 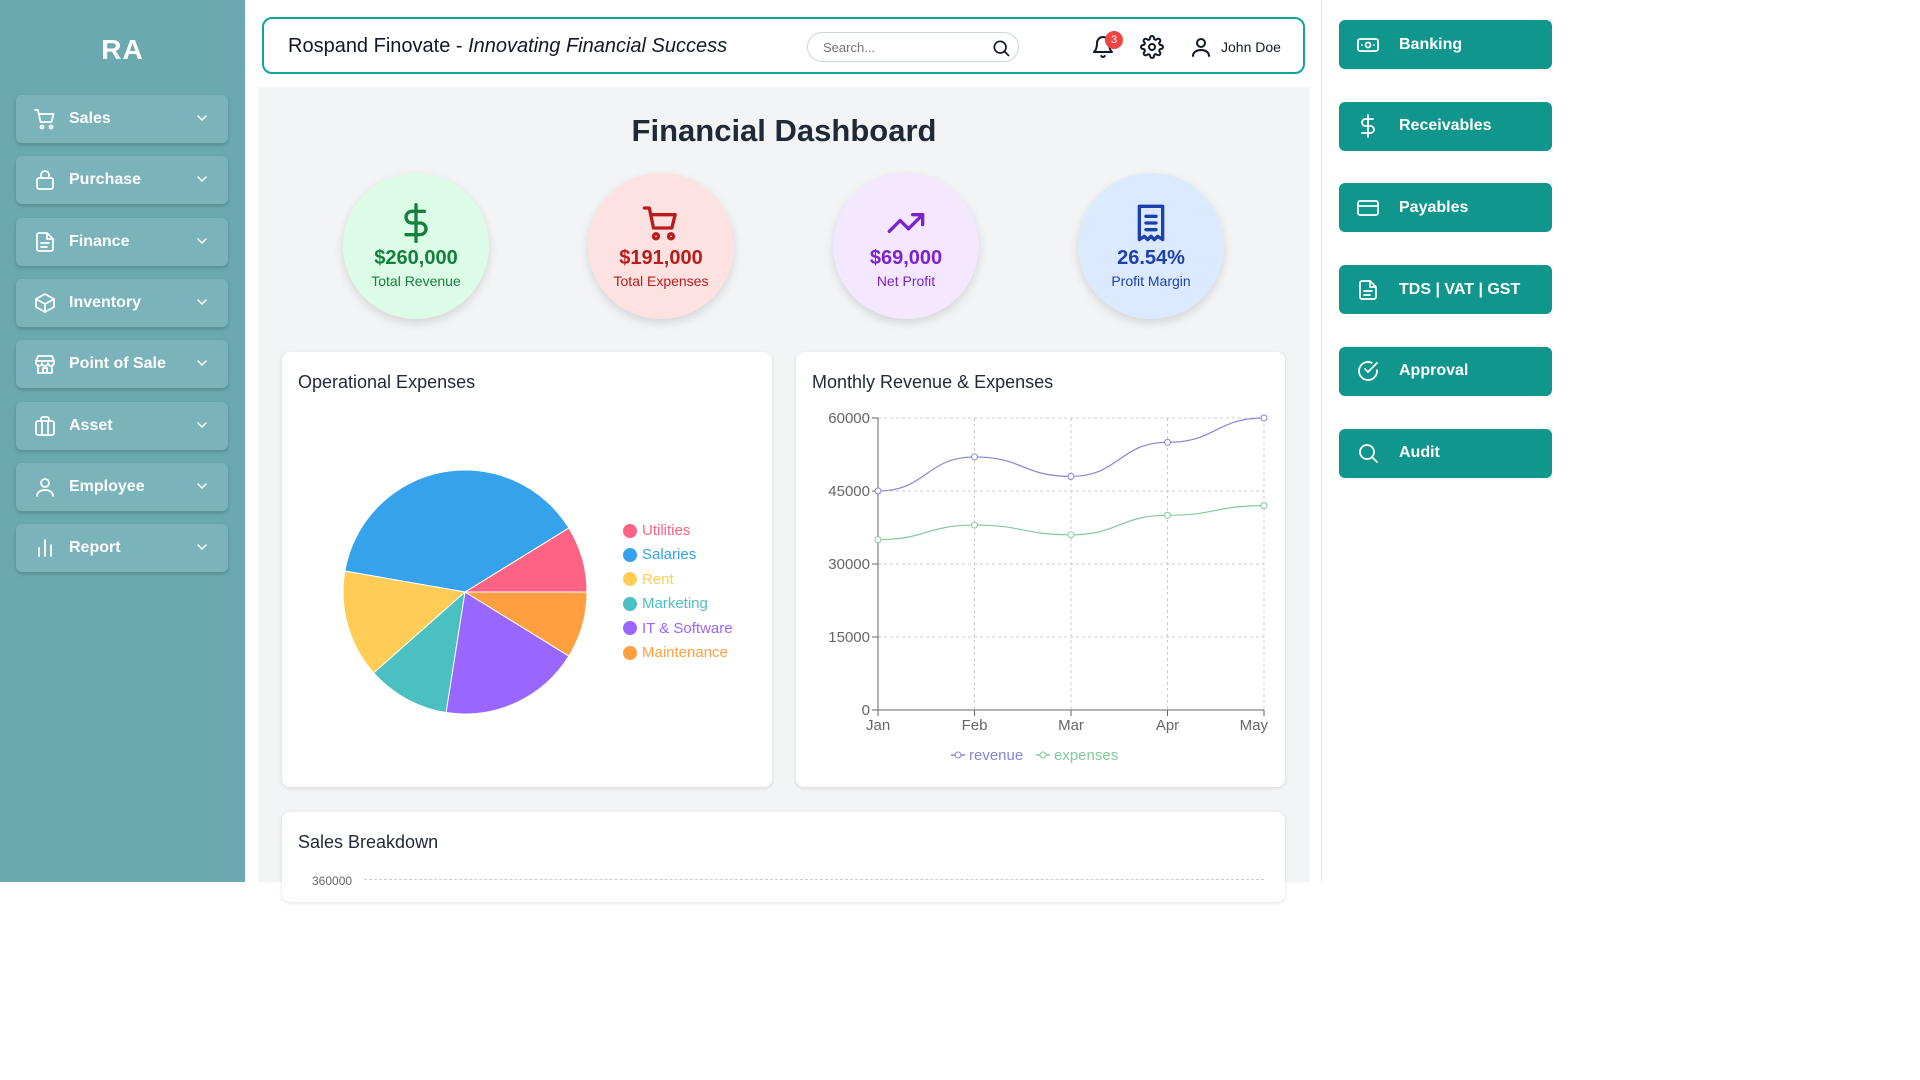 I want to click on pie-legend-item: Rent, so click(x=648, y=579).